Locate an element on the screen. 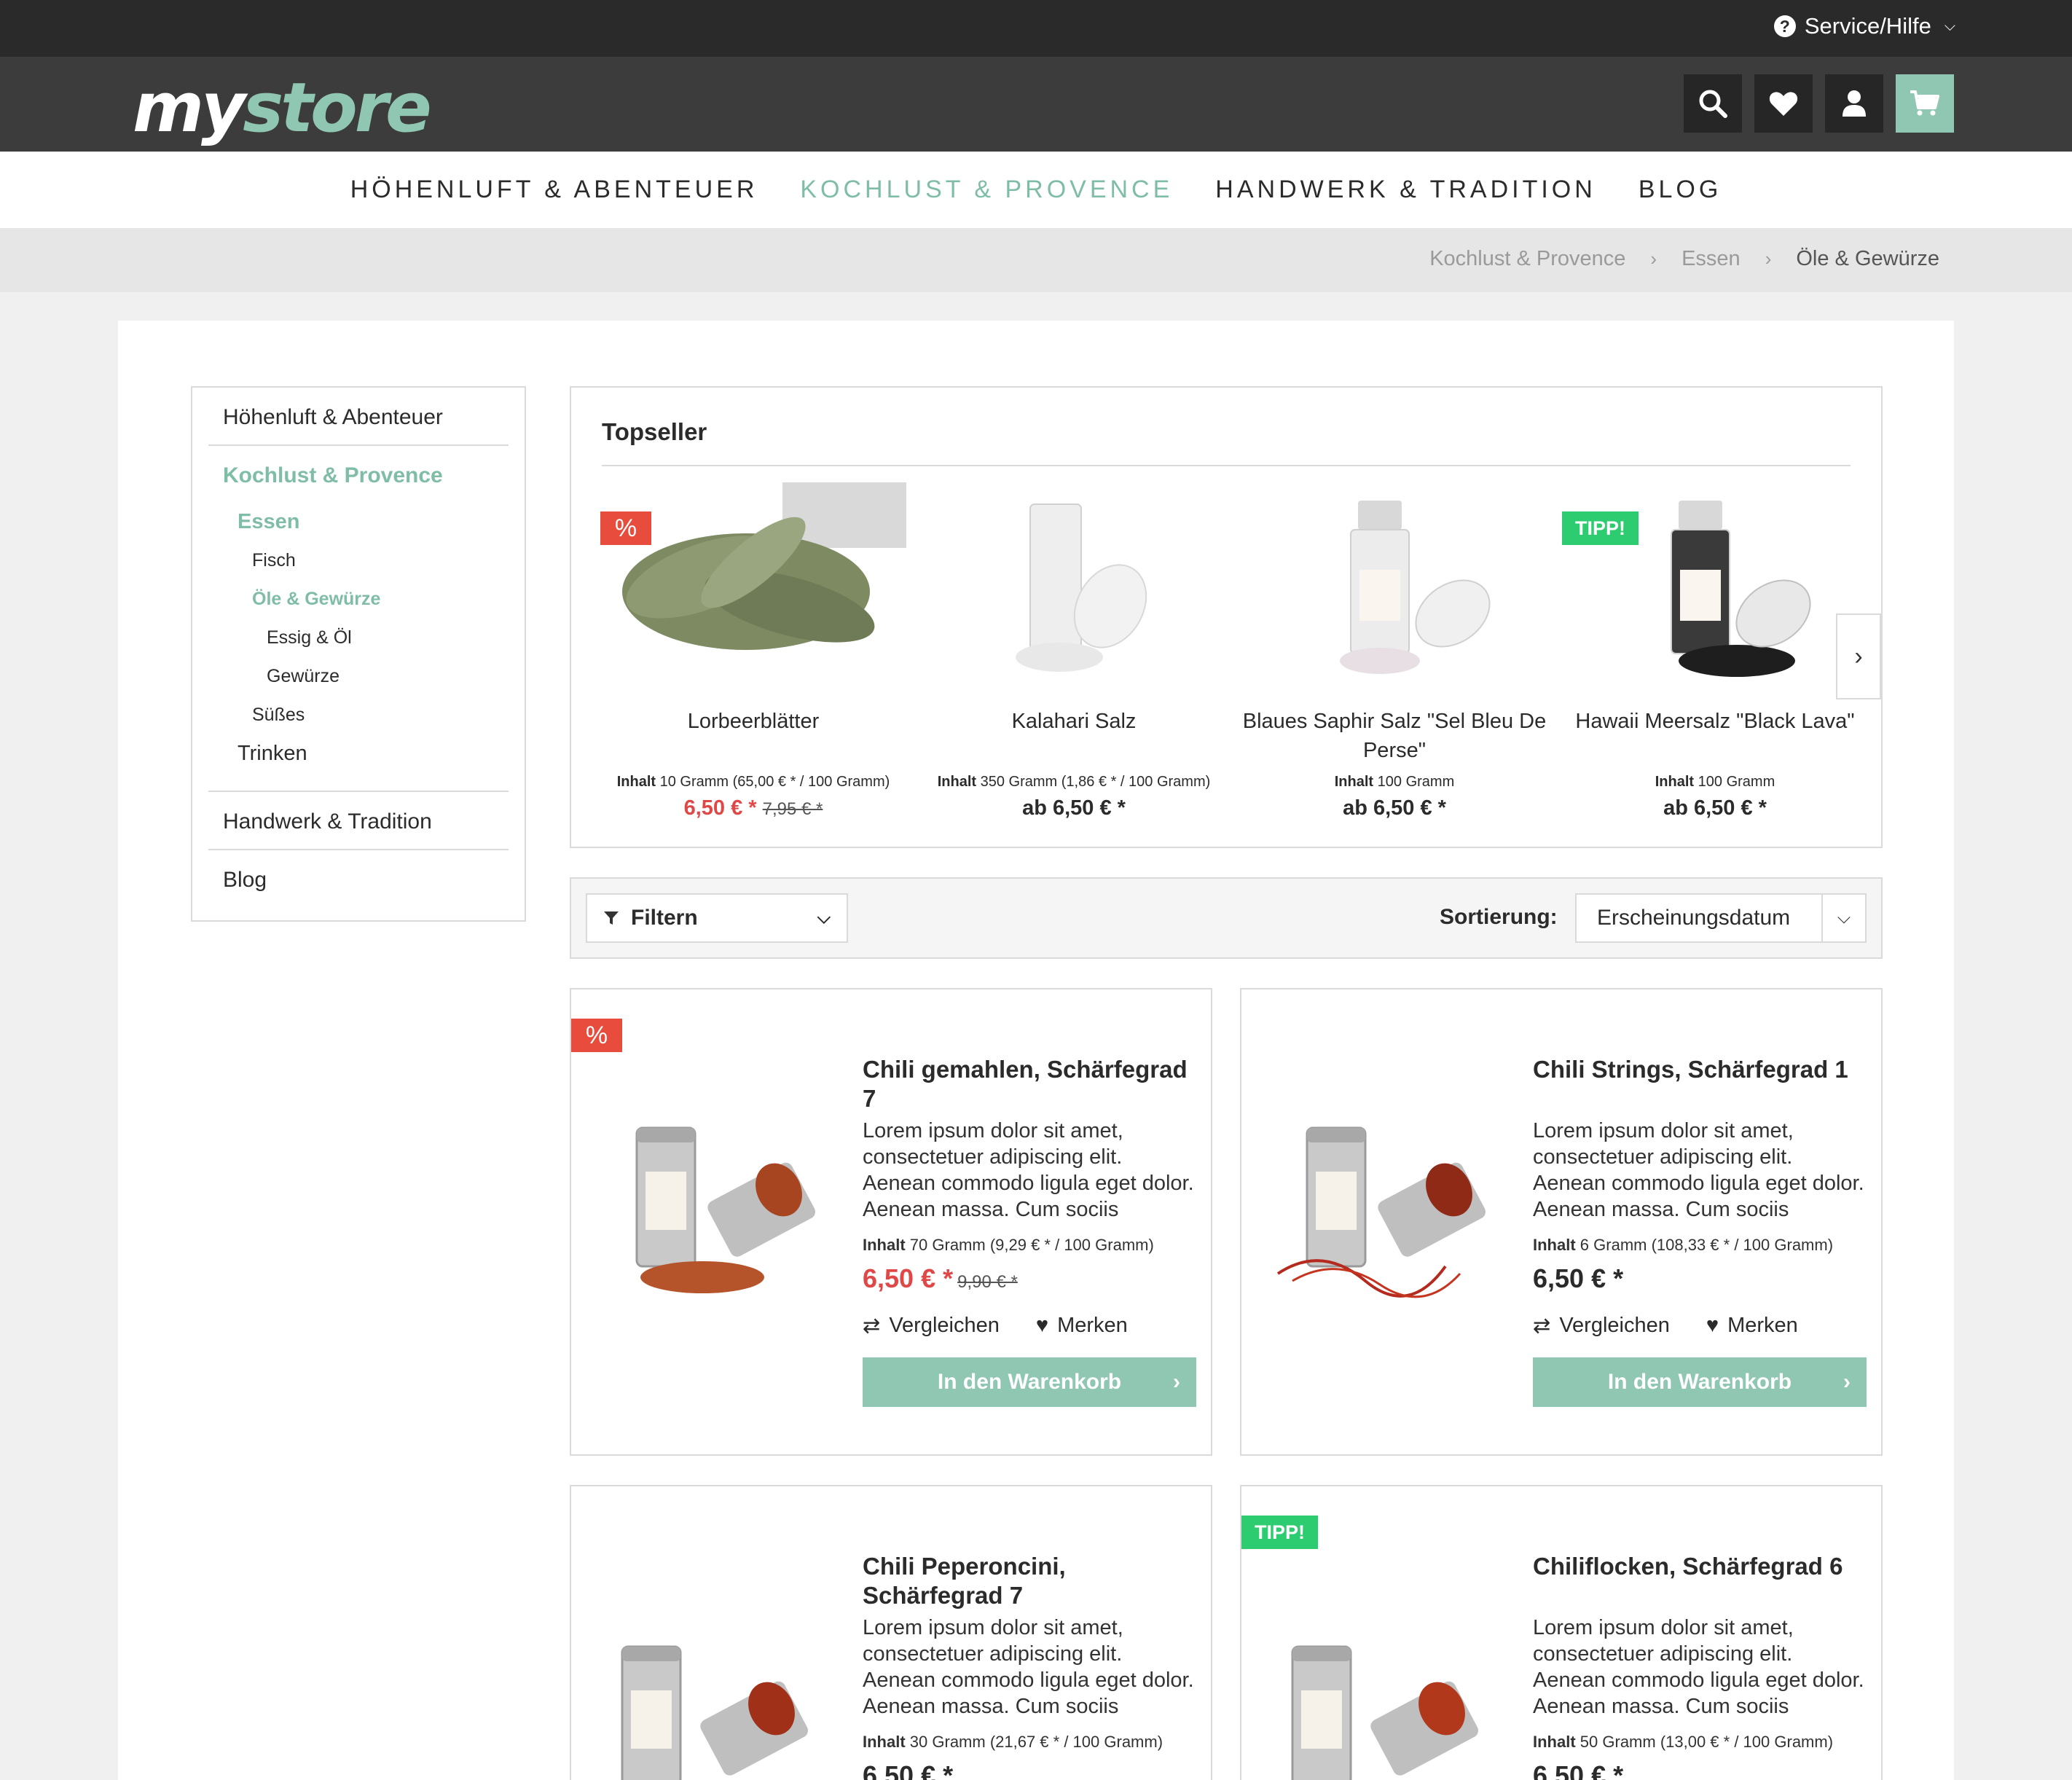 Image resolution: width=2072 pixels, height=1780 pixels. nav-hoehenluft: HÖHENLUFT & ABENTEUER is located at coordinates (554, 190).